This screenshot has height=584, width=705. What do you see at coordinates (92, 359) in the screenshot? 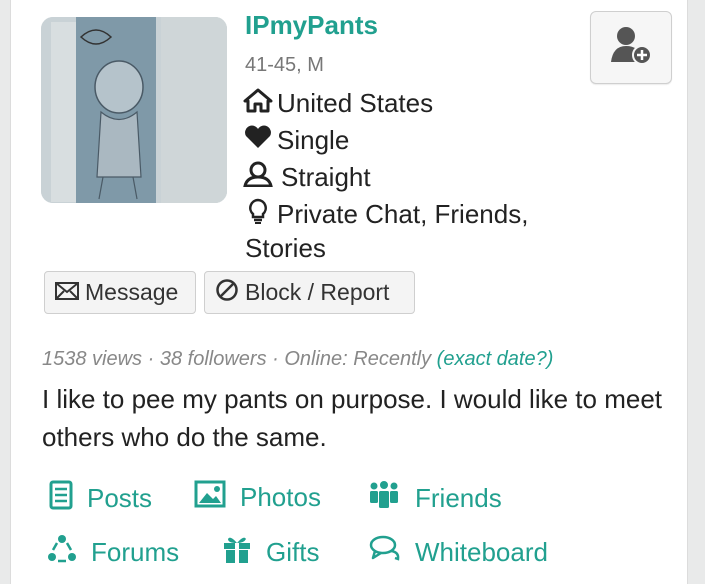
I see `views-count: 1538 views` at bounding box center [92, 359].